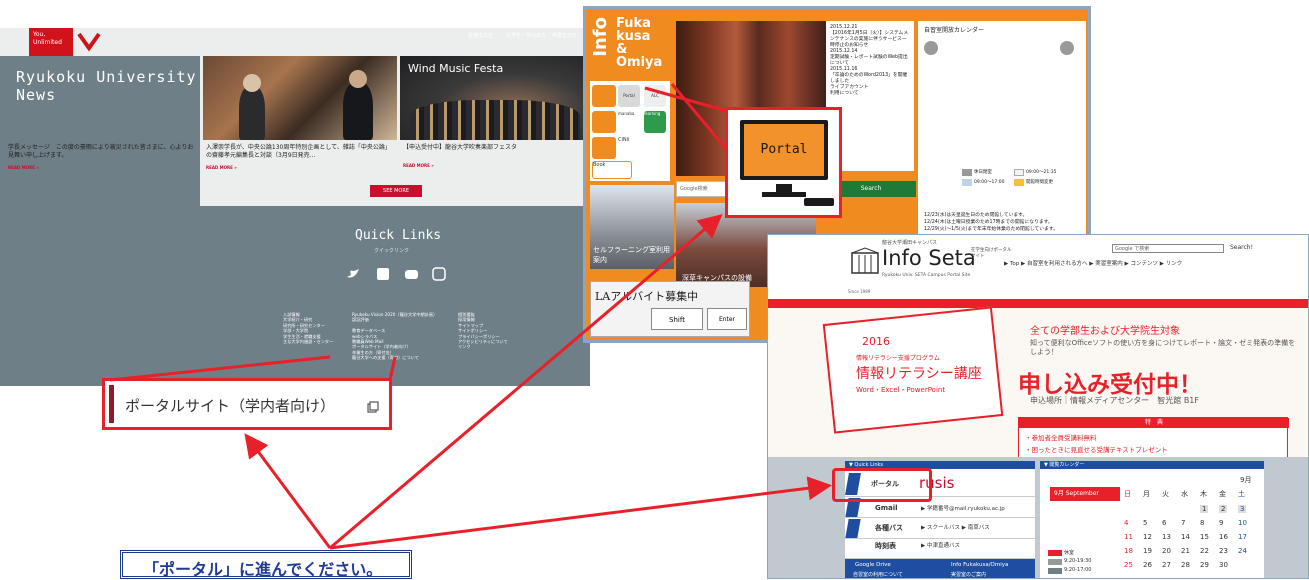  I want to click on arrow-callout-to-link, so click(220, 368).